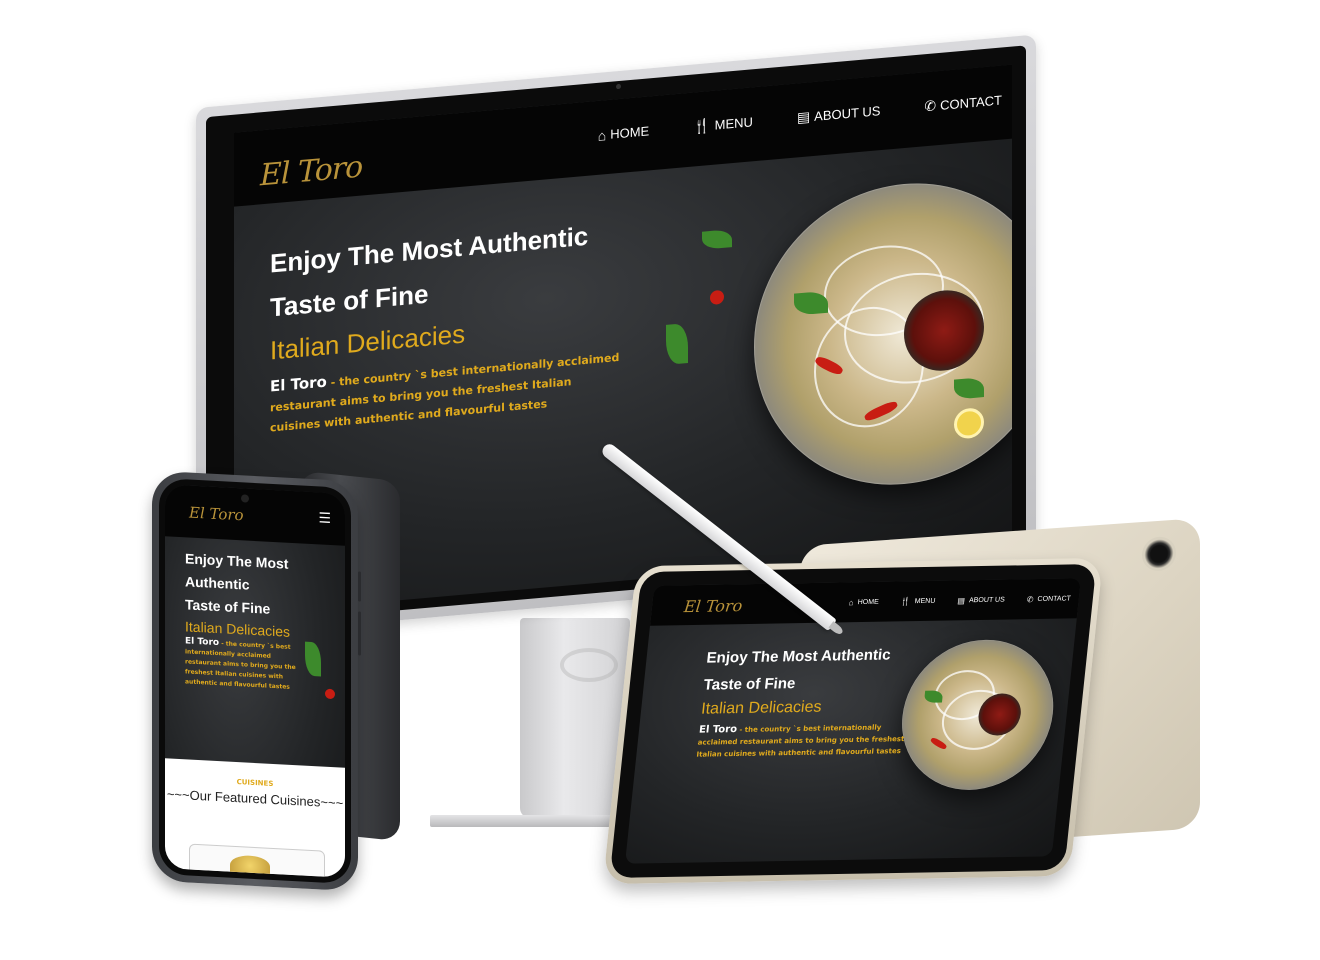 The width and height of the screenshot is (1320, 960). Describe the element at coordinates (298, 384) in the screenshot. I see `hero-brand-name: El Toro` at that location.